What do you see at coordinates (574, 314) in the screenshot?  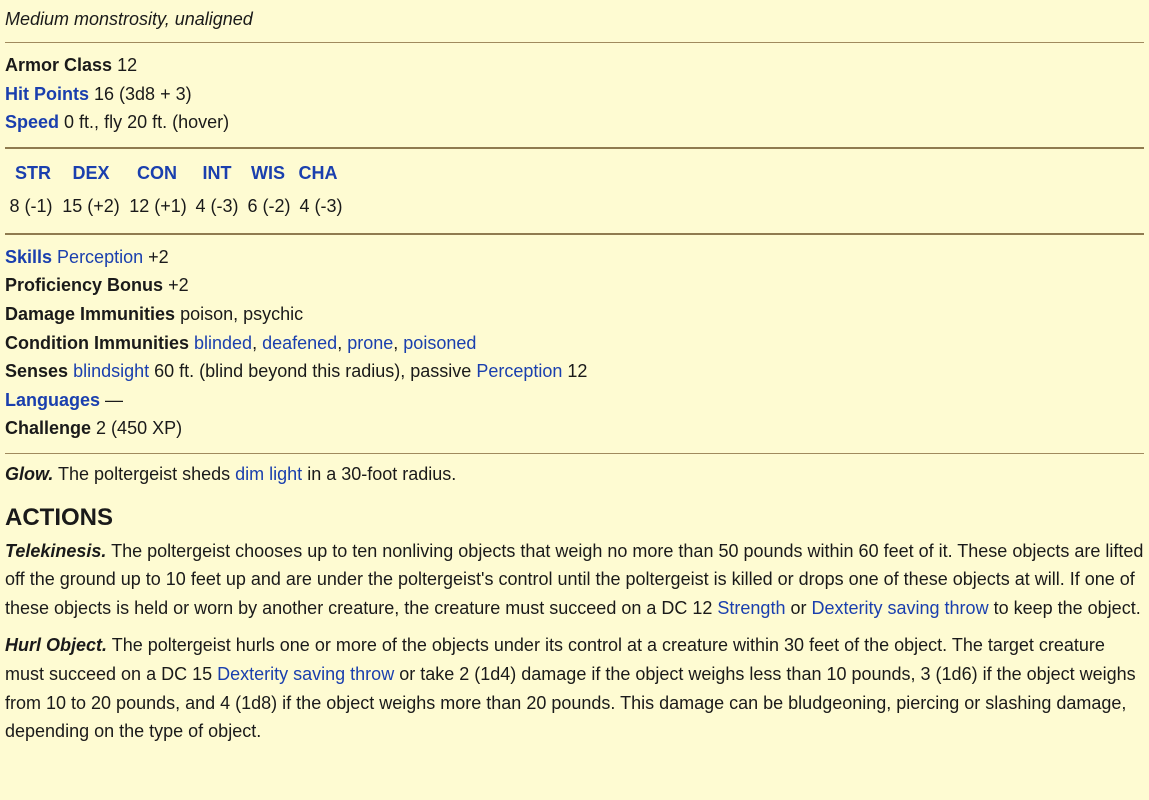 I see `damage-immunities-row: Damage Immunities poison, psychic` at bounding box center [574, 314].